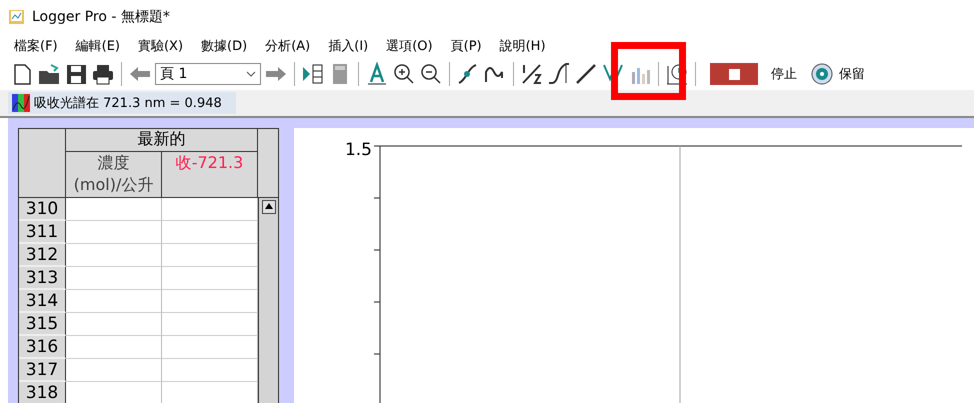 This screenshot has width=974, height=403. I want to click on column-header: 濃度 (mol)/公升, so click(114, 175).